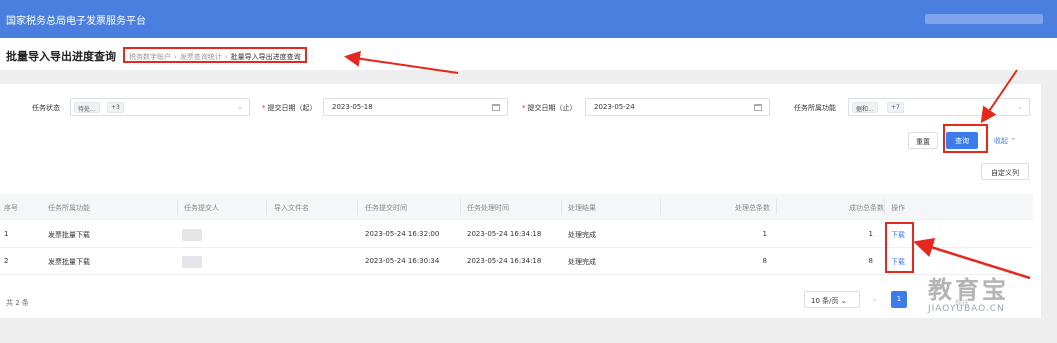 The width and height of the screenshot is (1057, 343). What do you see at coordinates (528, 54) in the screenshot?
I see `page-header: 批量导入导出进度查询 税务数字账户 › 发票查询统计 › 批量导入导出进度查询` at bounding box center [528, 54].